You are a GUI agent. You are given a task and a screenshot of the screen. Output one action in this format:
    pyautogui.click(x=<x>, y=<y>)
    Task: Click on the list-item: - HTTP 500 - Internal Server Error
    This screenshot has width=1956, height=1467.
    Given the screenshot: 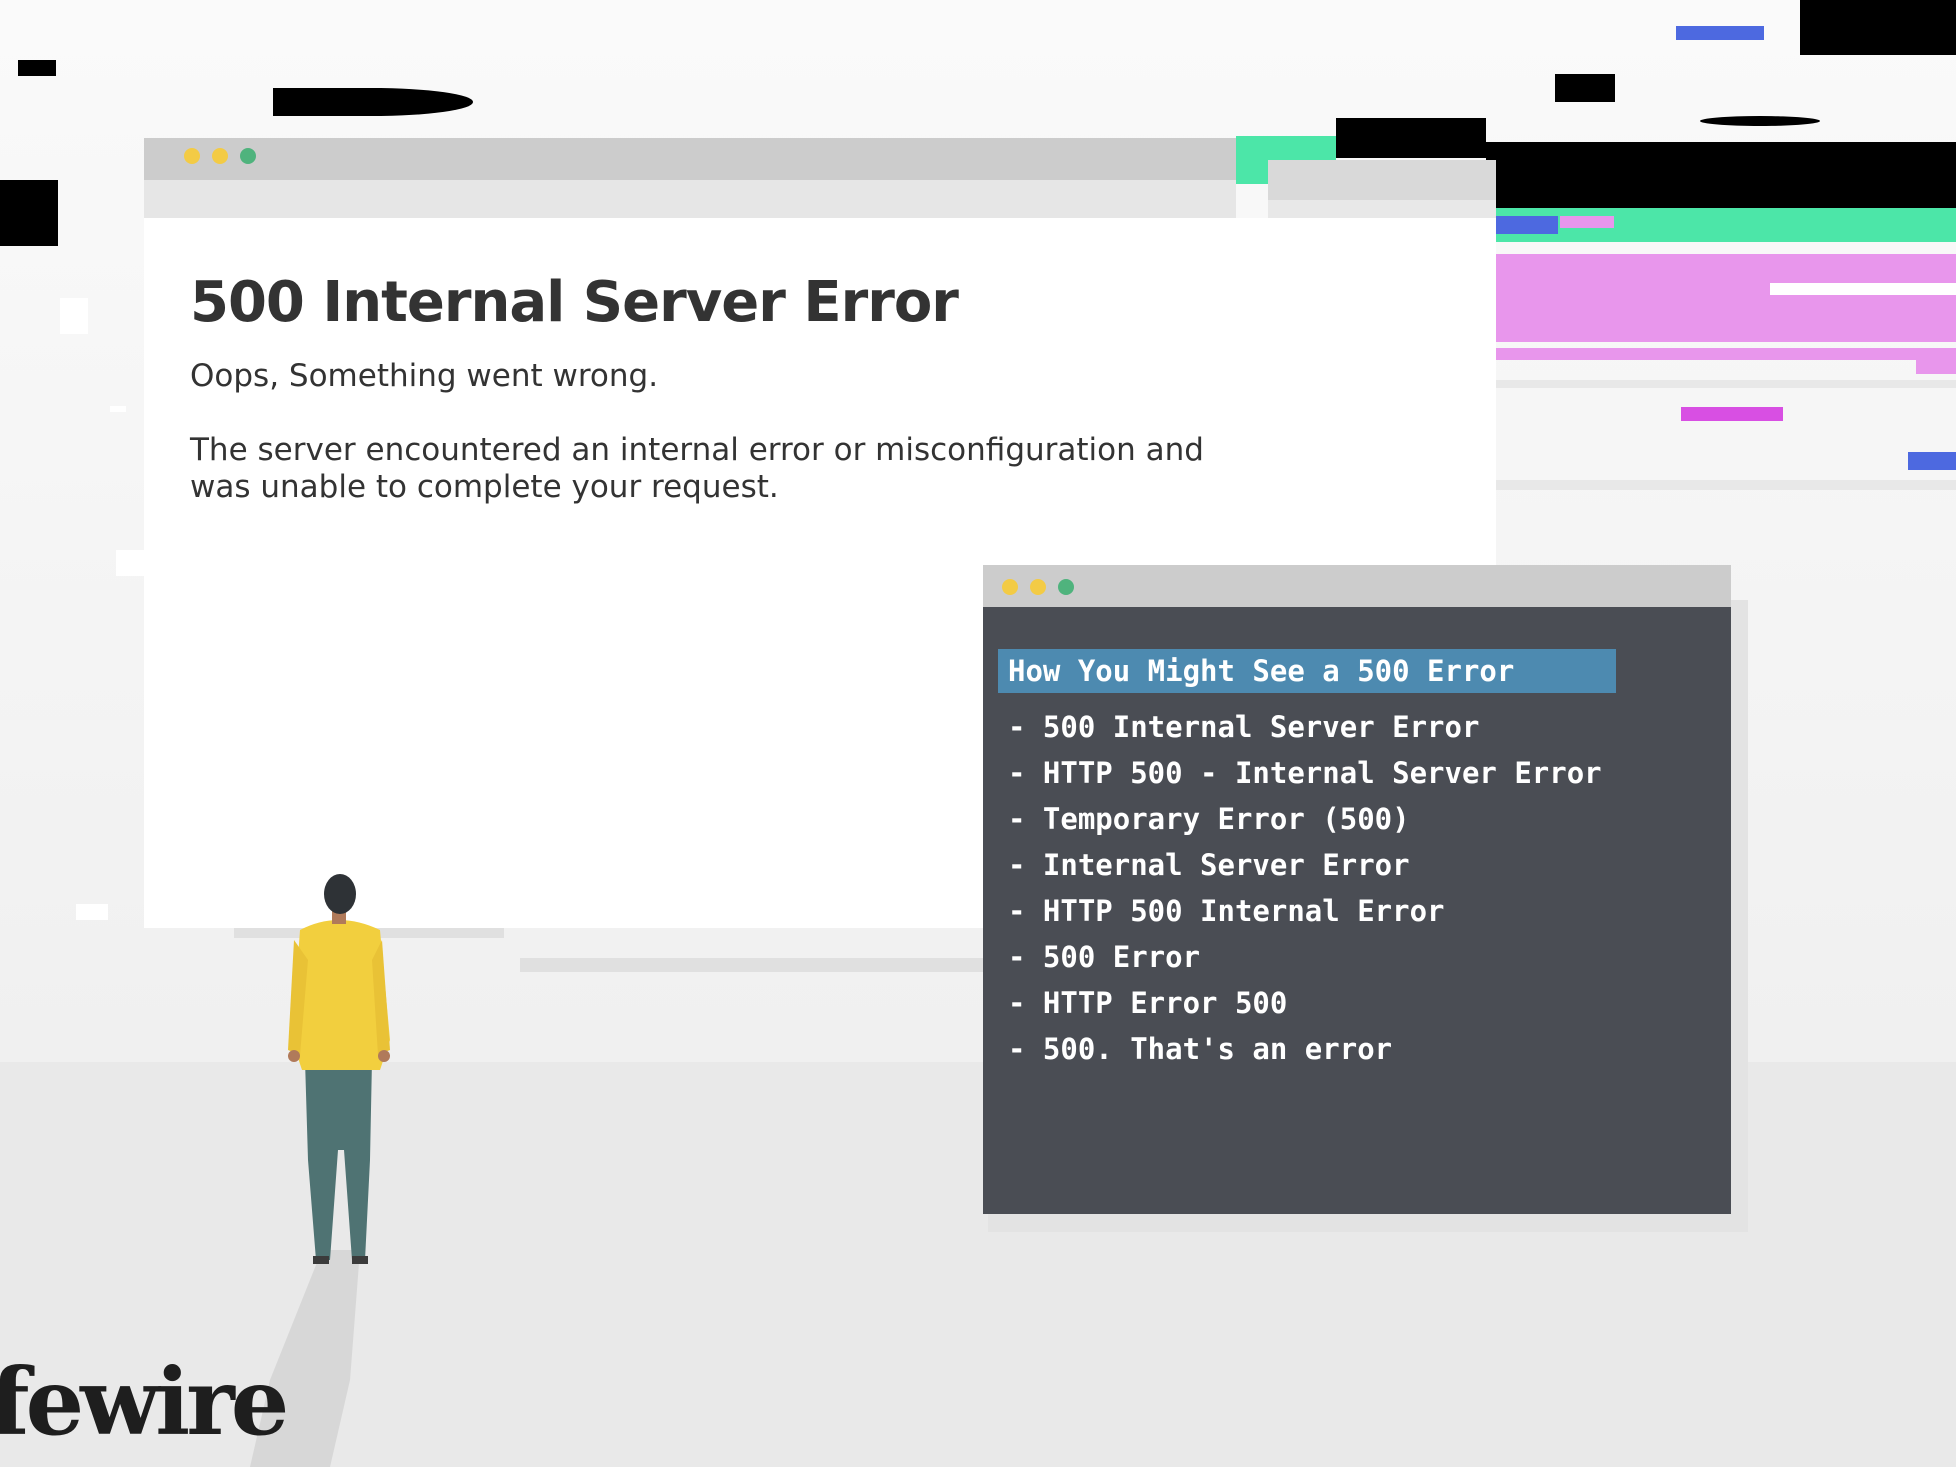 What is the action you would take?
    pyautogui.click(x=1305, y=773)
    